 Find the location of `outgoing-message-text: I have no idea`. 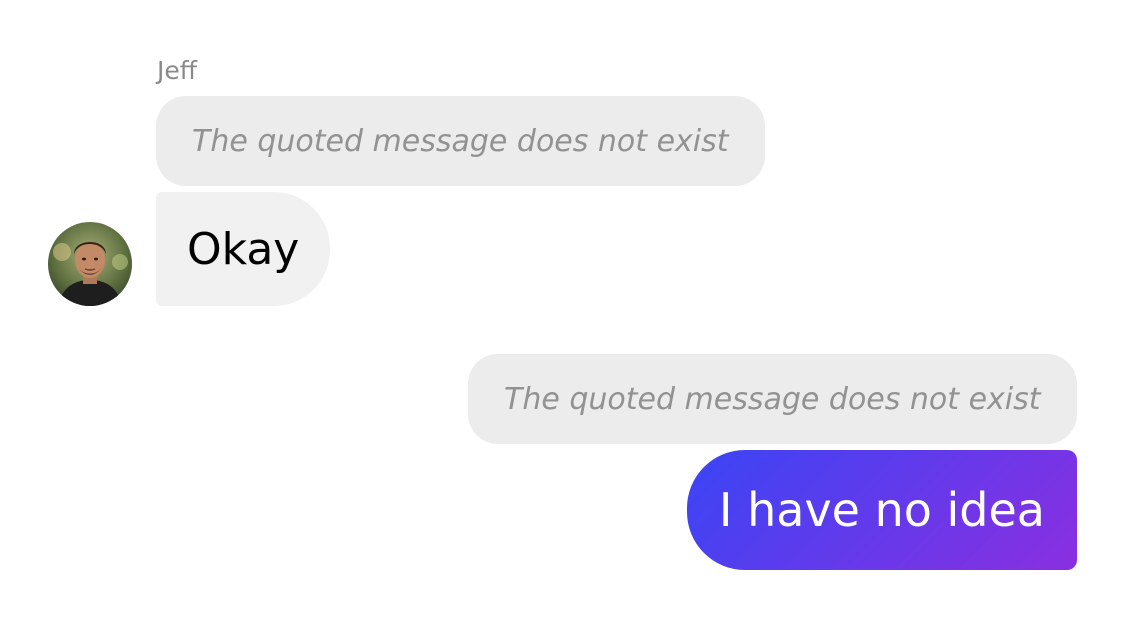

outgoing-message-text: I have no idea is located at coordinates (881, 510).